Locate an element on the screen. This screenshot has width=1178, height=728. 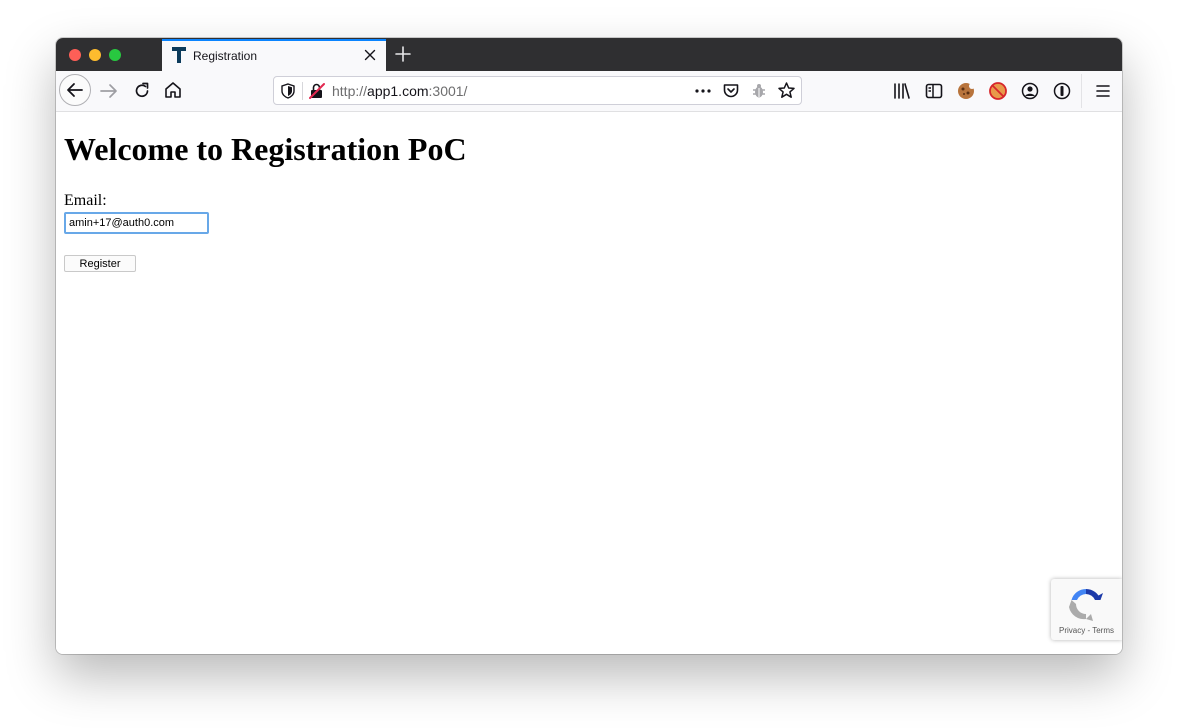
tracking-protection-shield-icon is located at coordinates (288, 91).